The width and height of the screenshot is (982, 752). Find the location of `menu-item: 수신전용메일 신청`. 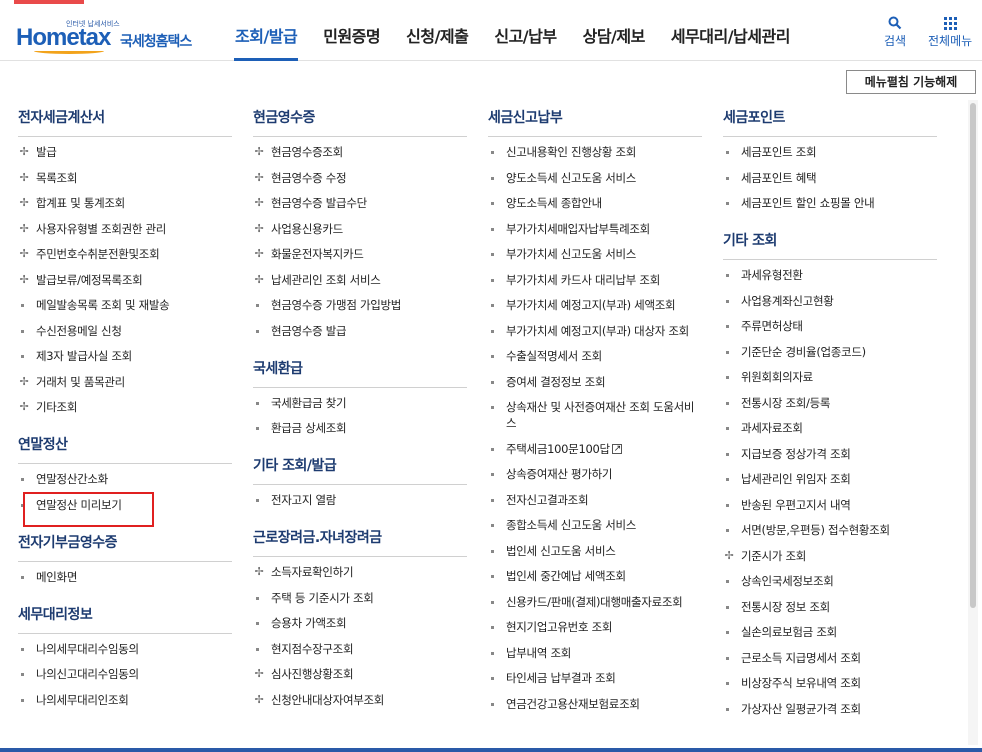

menu-item: 수신전용메일 신청 is located at coordinates (125, 331).